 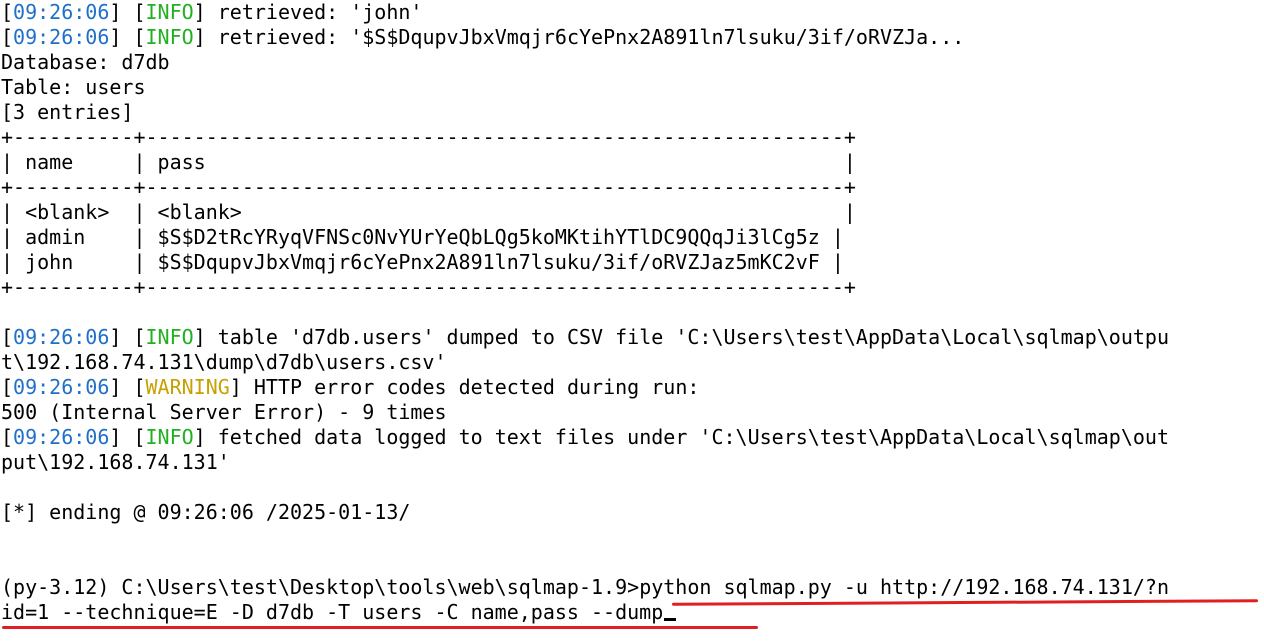 What do you see at coordinates (224, 412) in the screenshot?
I see `log-line-warning-cont: 500 (Internal Server Error) - 9 times` at bounding box center [224, 412].